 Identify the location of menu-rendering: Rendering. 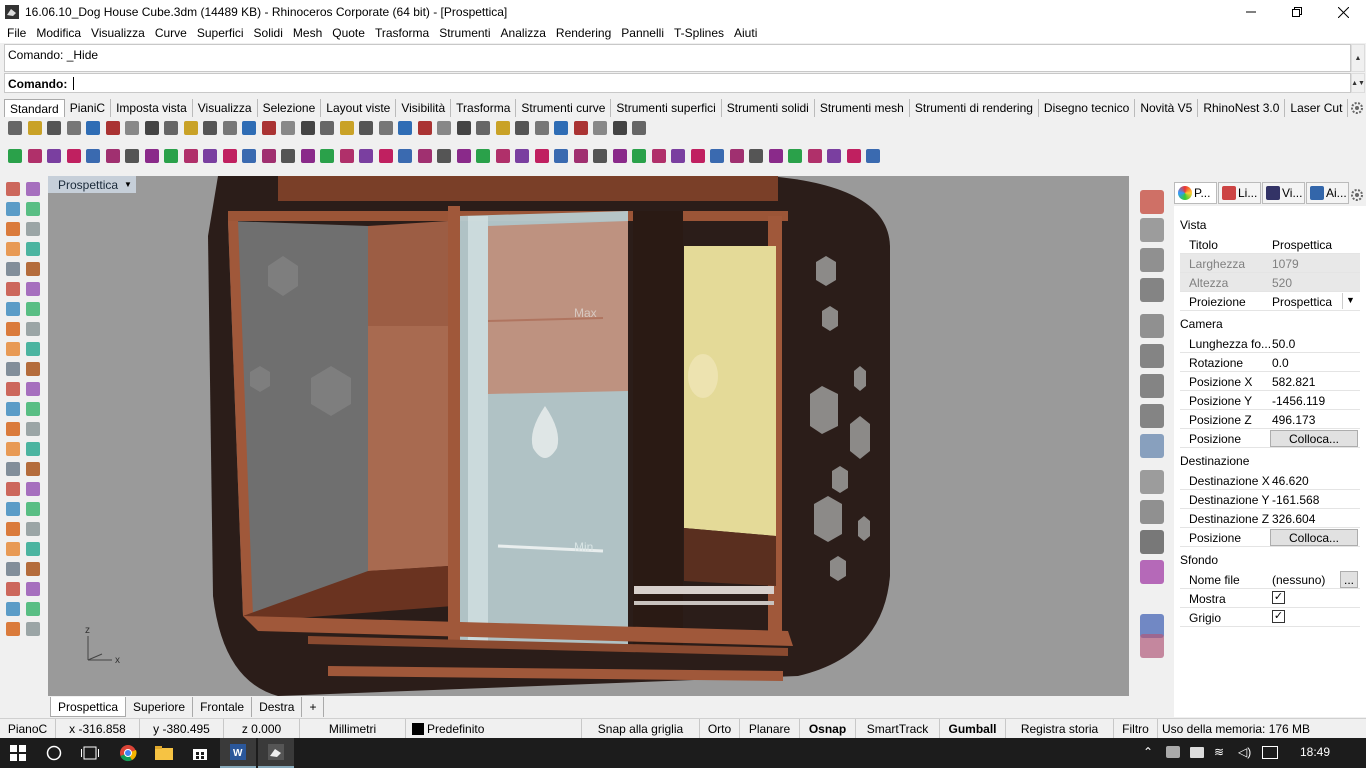
(583, 33).